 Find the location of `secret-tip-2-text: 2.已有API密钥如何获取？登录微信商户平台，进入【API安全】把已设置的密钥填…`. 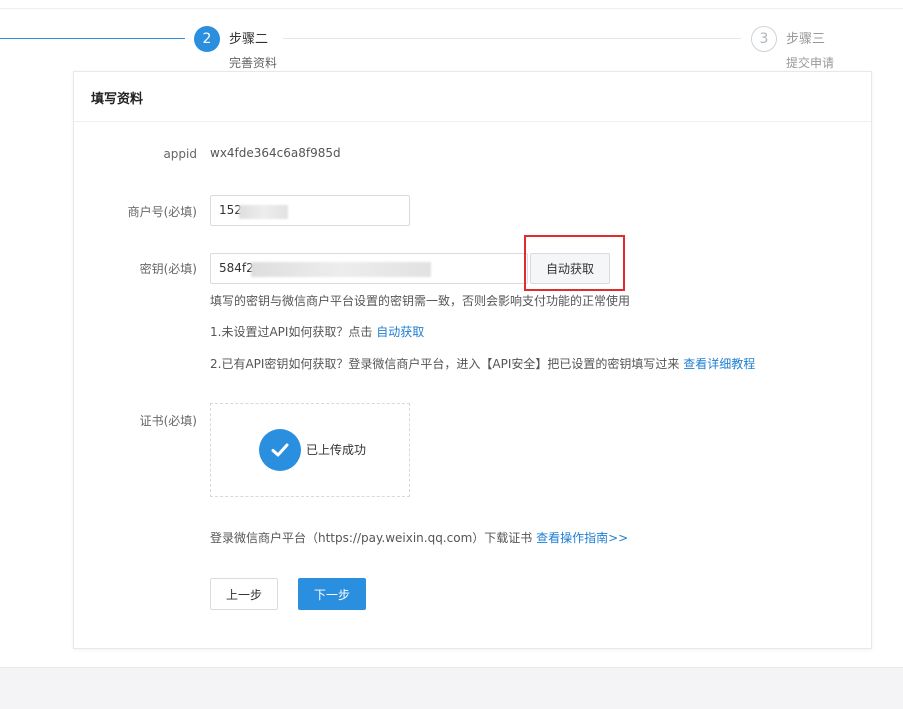

secret-tip-2-text: 2.已有API密钥如何获取？登录微信商户平台，进入【API安全】把已设置的密钥填… is located at coordinates (445, 364).